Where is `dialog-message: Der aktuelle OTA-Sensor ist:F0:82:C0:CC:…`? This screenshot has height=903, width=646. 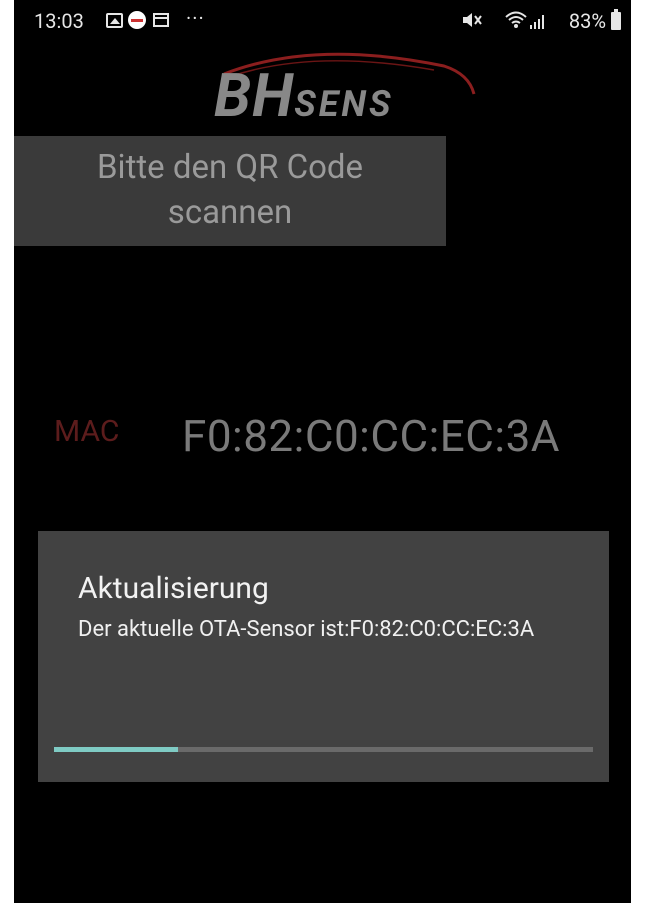
dialog-message: Der aktuelle OTA-Sensor ist:F0:82:C0:CC:… is located at coordinates (306, 629).